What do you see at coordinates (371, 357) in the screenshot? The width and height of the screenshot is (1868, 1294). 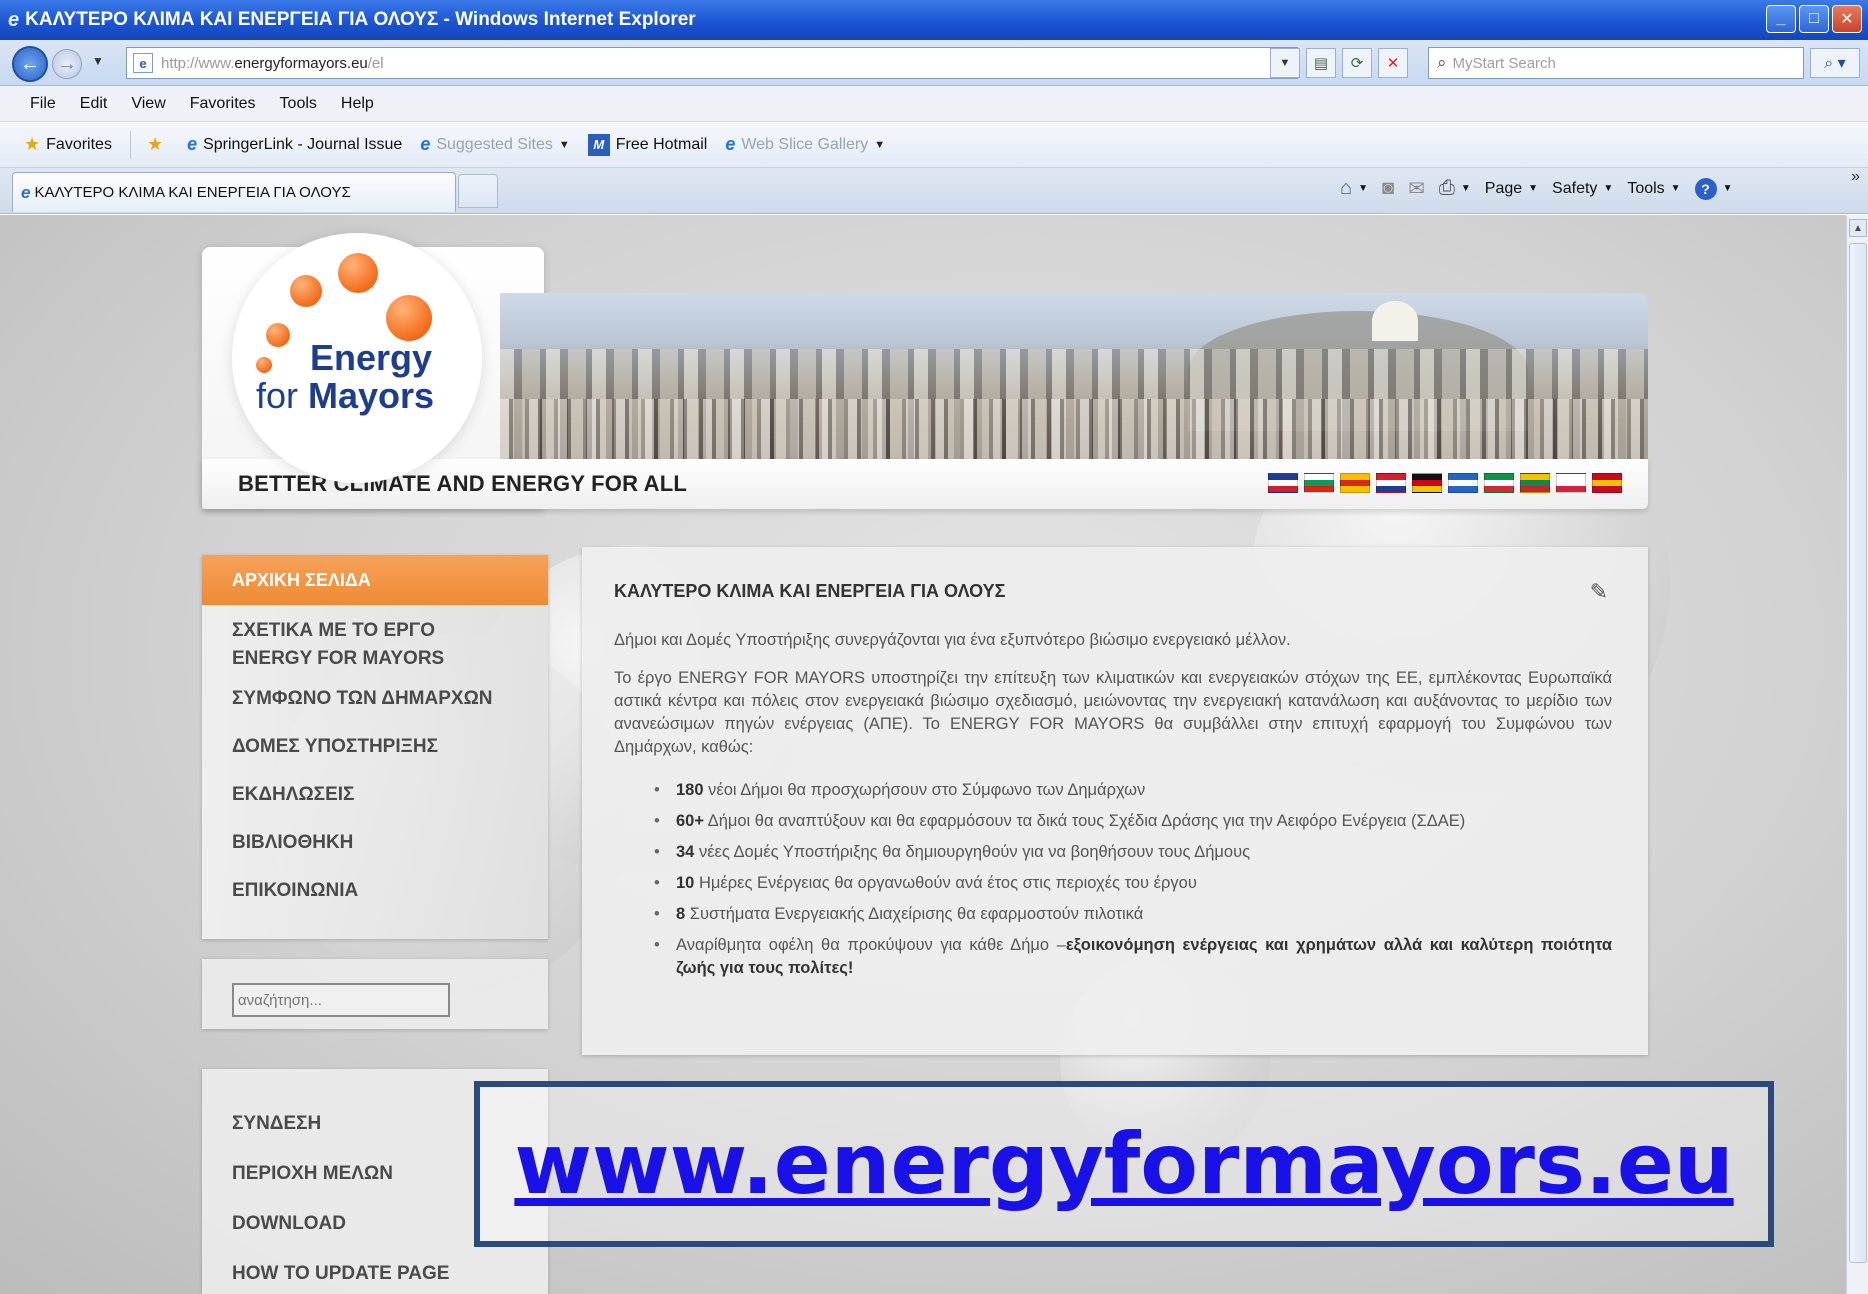 I see `logo-line-1: Energy` at bounding box center [371, 357].